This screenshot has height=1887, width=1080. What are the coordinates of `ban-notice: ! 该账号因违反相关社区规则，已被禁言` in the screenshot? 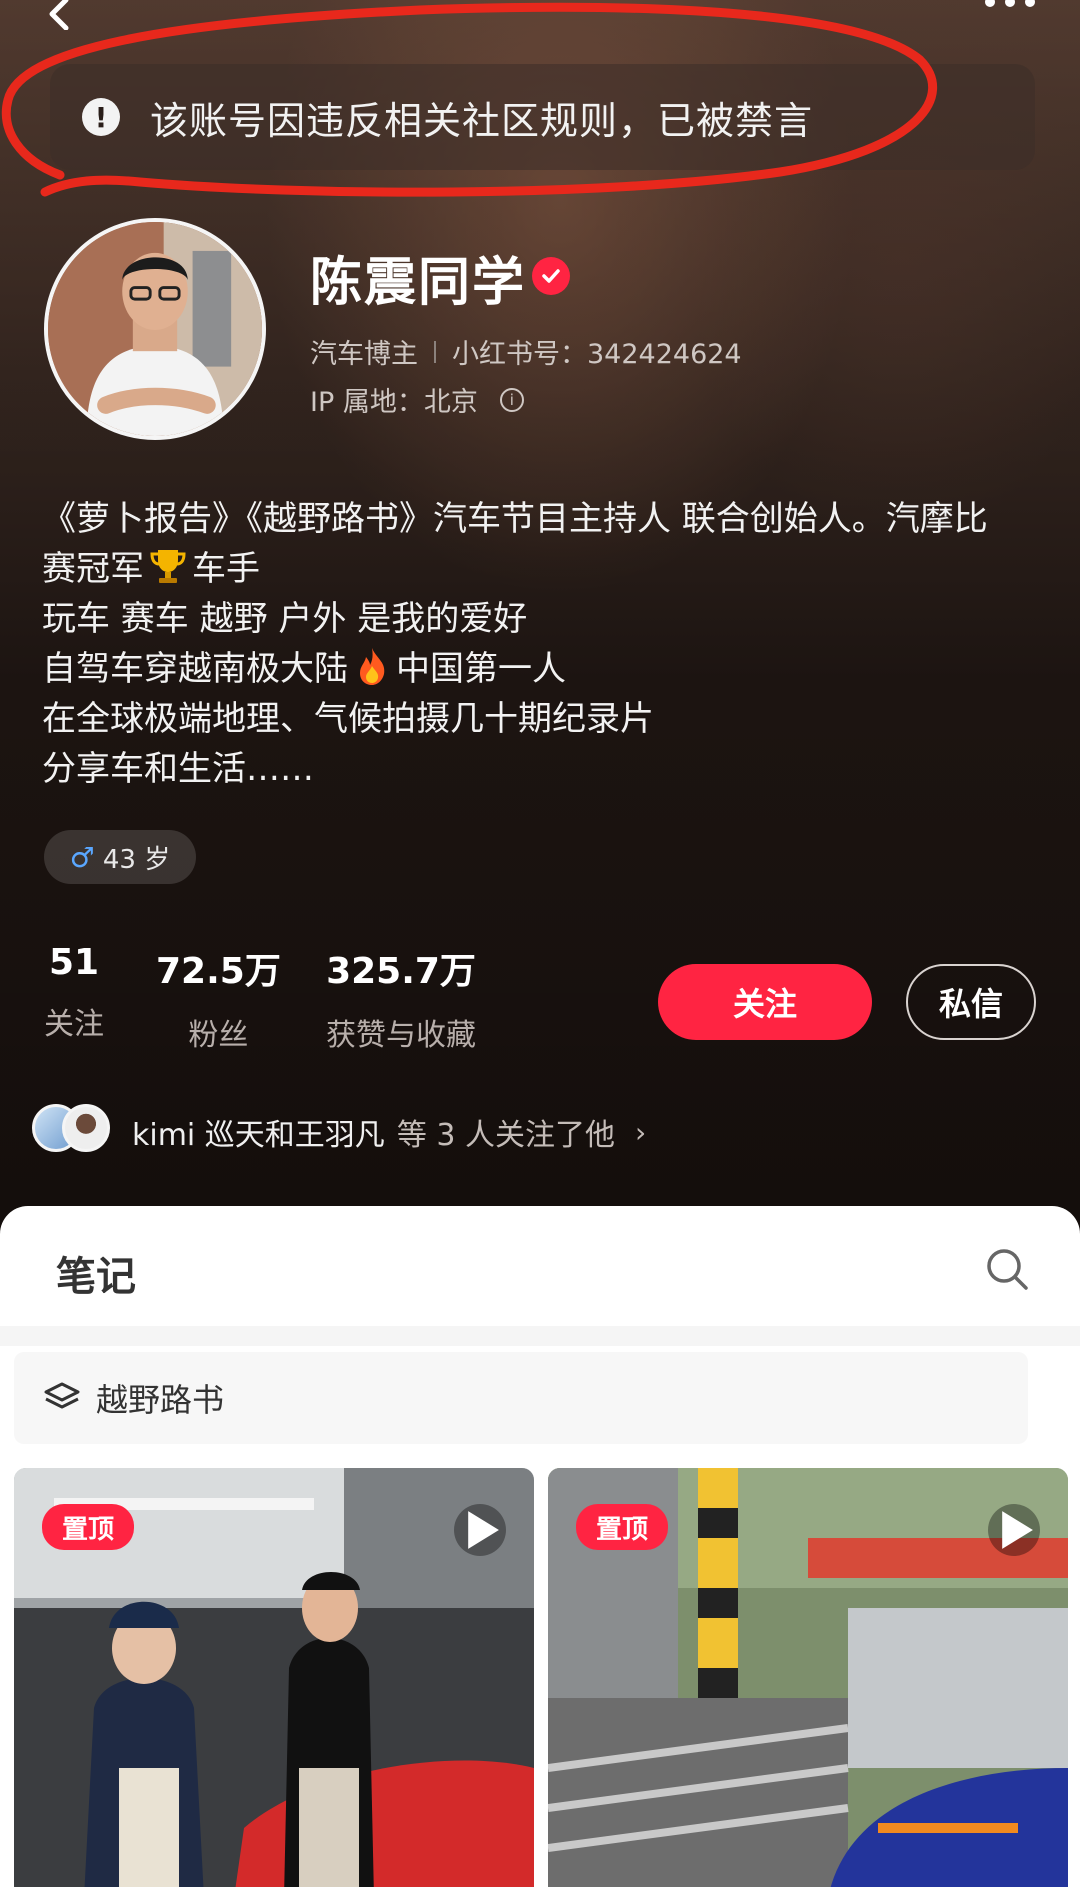 It's located at (542, 117).